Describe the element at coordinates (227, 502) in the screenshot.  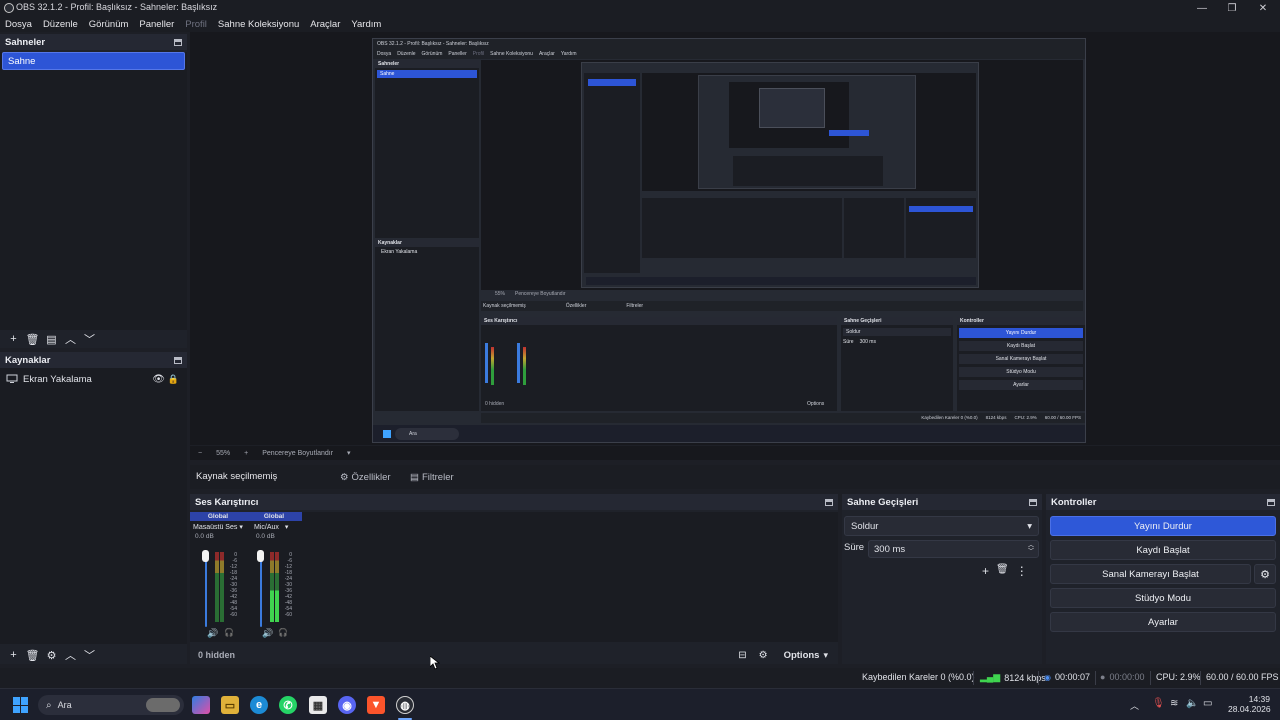
I see `mixer-title: Ses Karıştırıcı` at that location.